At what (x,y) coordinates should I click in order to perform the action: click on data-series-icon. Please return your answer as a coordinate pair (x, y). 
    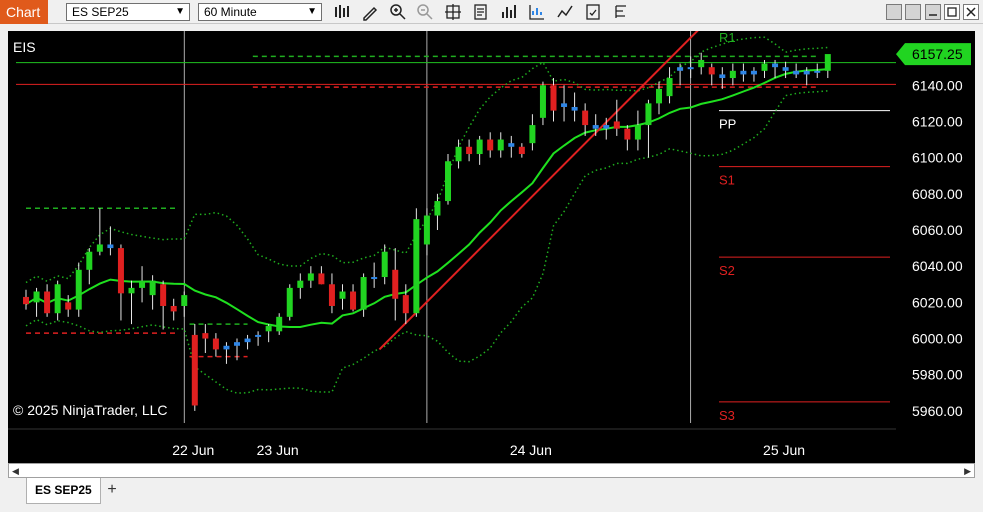
    Looking at the image, I should click on (509, 12).